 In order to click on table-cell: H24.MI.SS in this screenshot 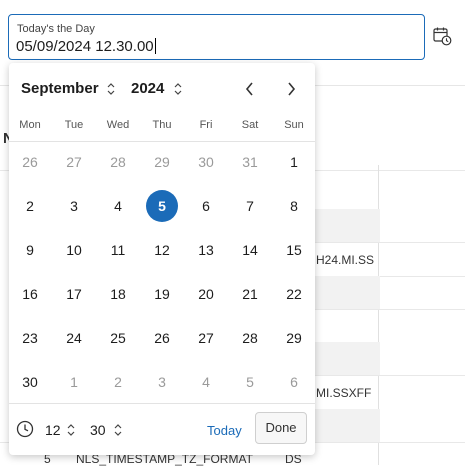, I will do `click(345, 260)`.